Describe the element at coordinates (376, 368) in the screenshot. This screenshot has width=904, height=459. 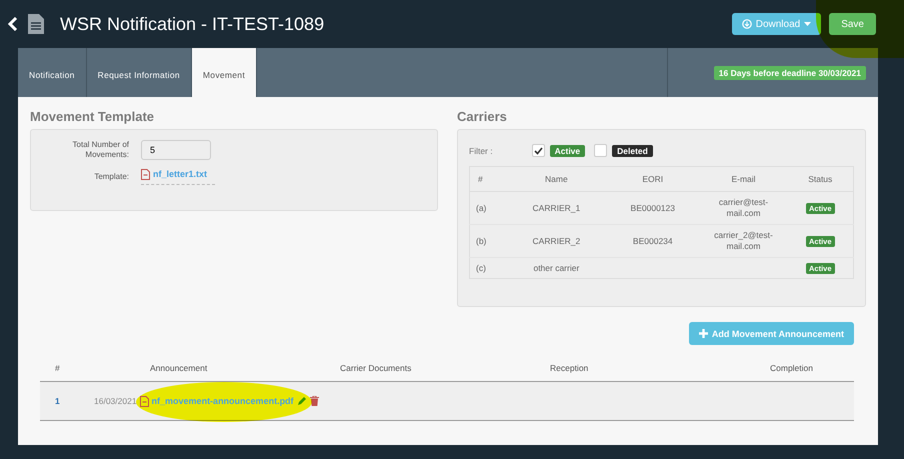
I see `column-header: Carrier Documents` at that location.